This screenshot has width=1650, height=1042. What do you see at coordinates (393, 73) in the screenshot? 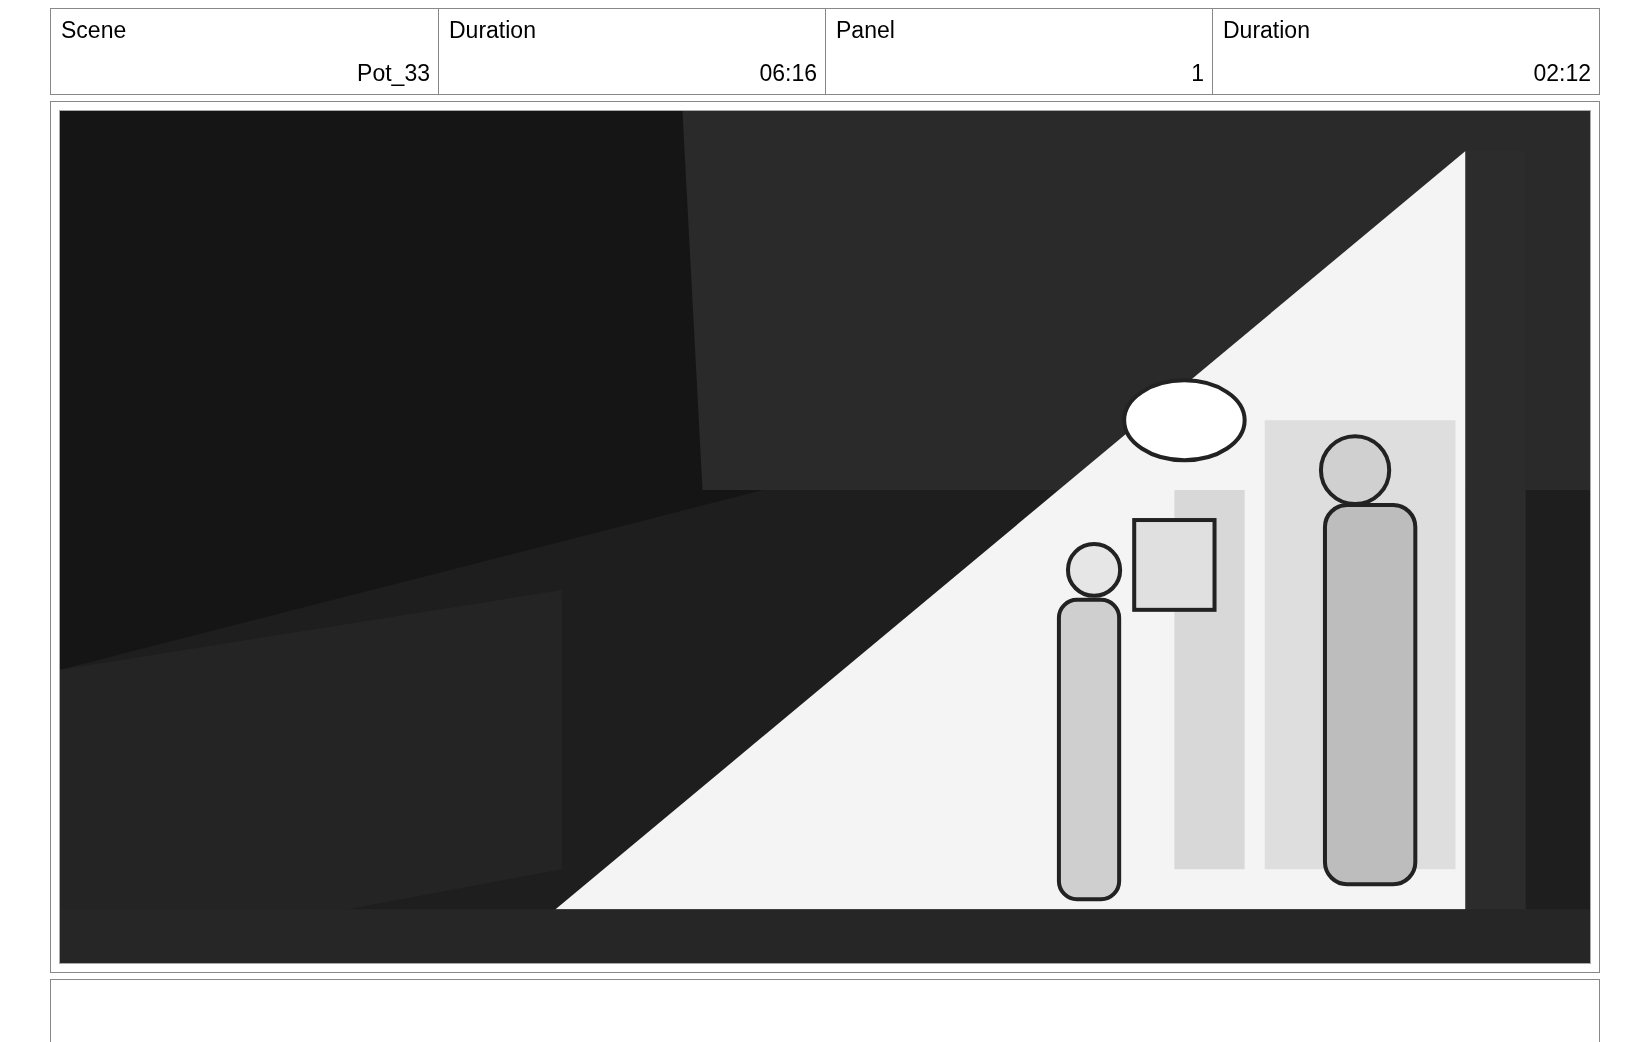
I see `field-value: Pot_33` at bounding box center [393, 73].